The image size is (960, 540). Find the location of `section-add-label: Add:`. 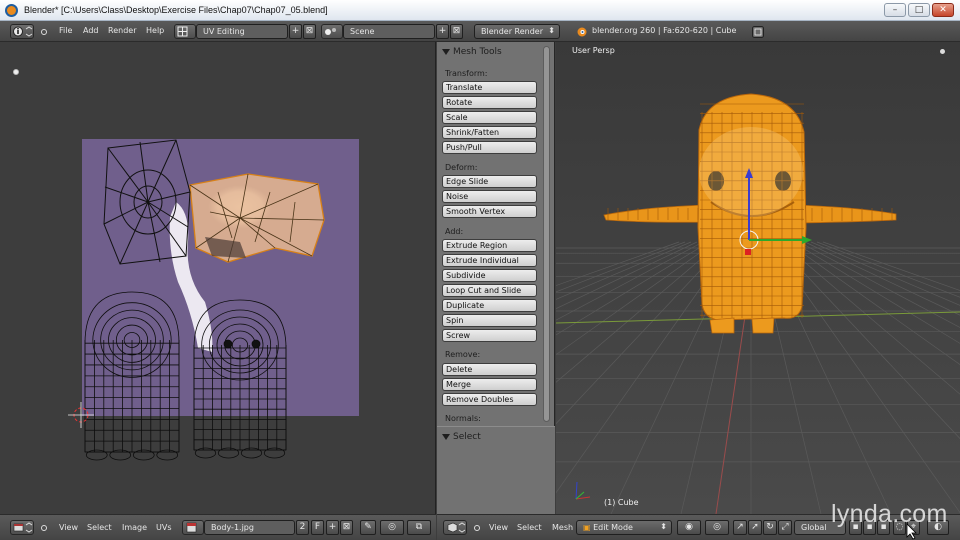

section-add-label: Add: is located at coordinates (454, 231).